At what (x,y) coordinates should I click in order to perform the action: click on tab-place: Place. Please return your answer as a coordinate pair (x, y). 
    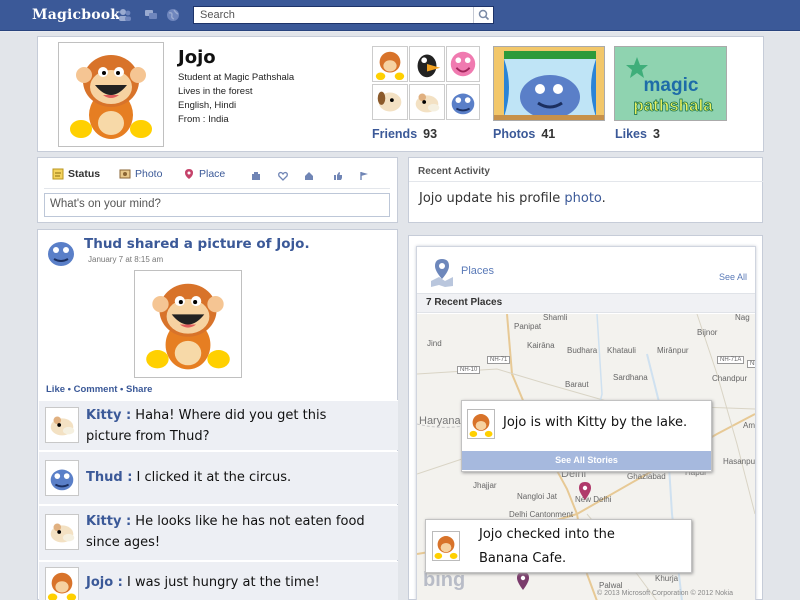
    Looking at the image, I should click on (204, 174).